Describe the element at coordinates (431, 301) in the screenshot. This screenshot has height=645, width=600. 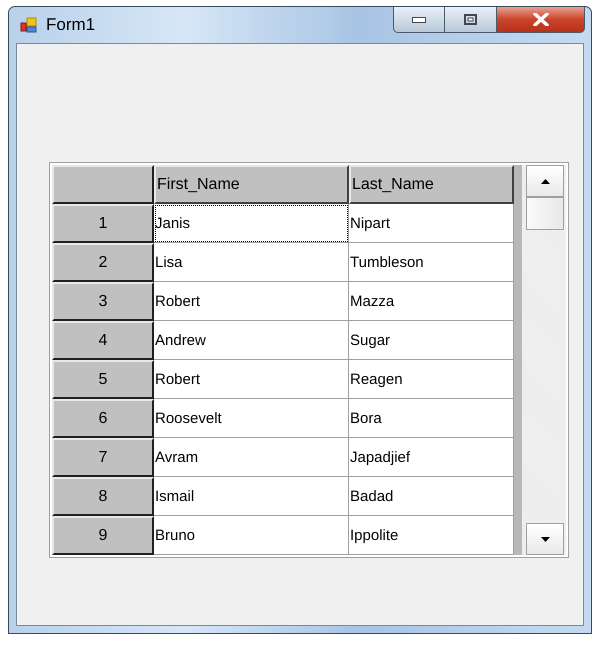
I see `table-cell: Mazza` at that location.